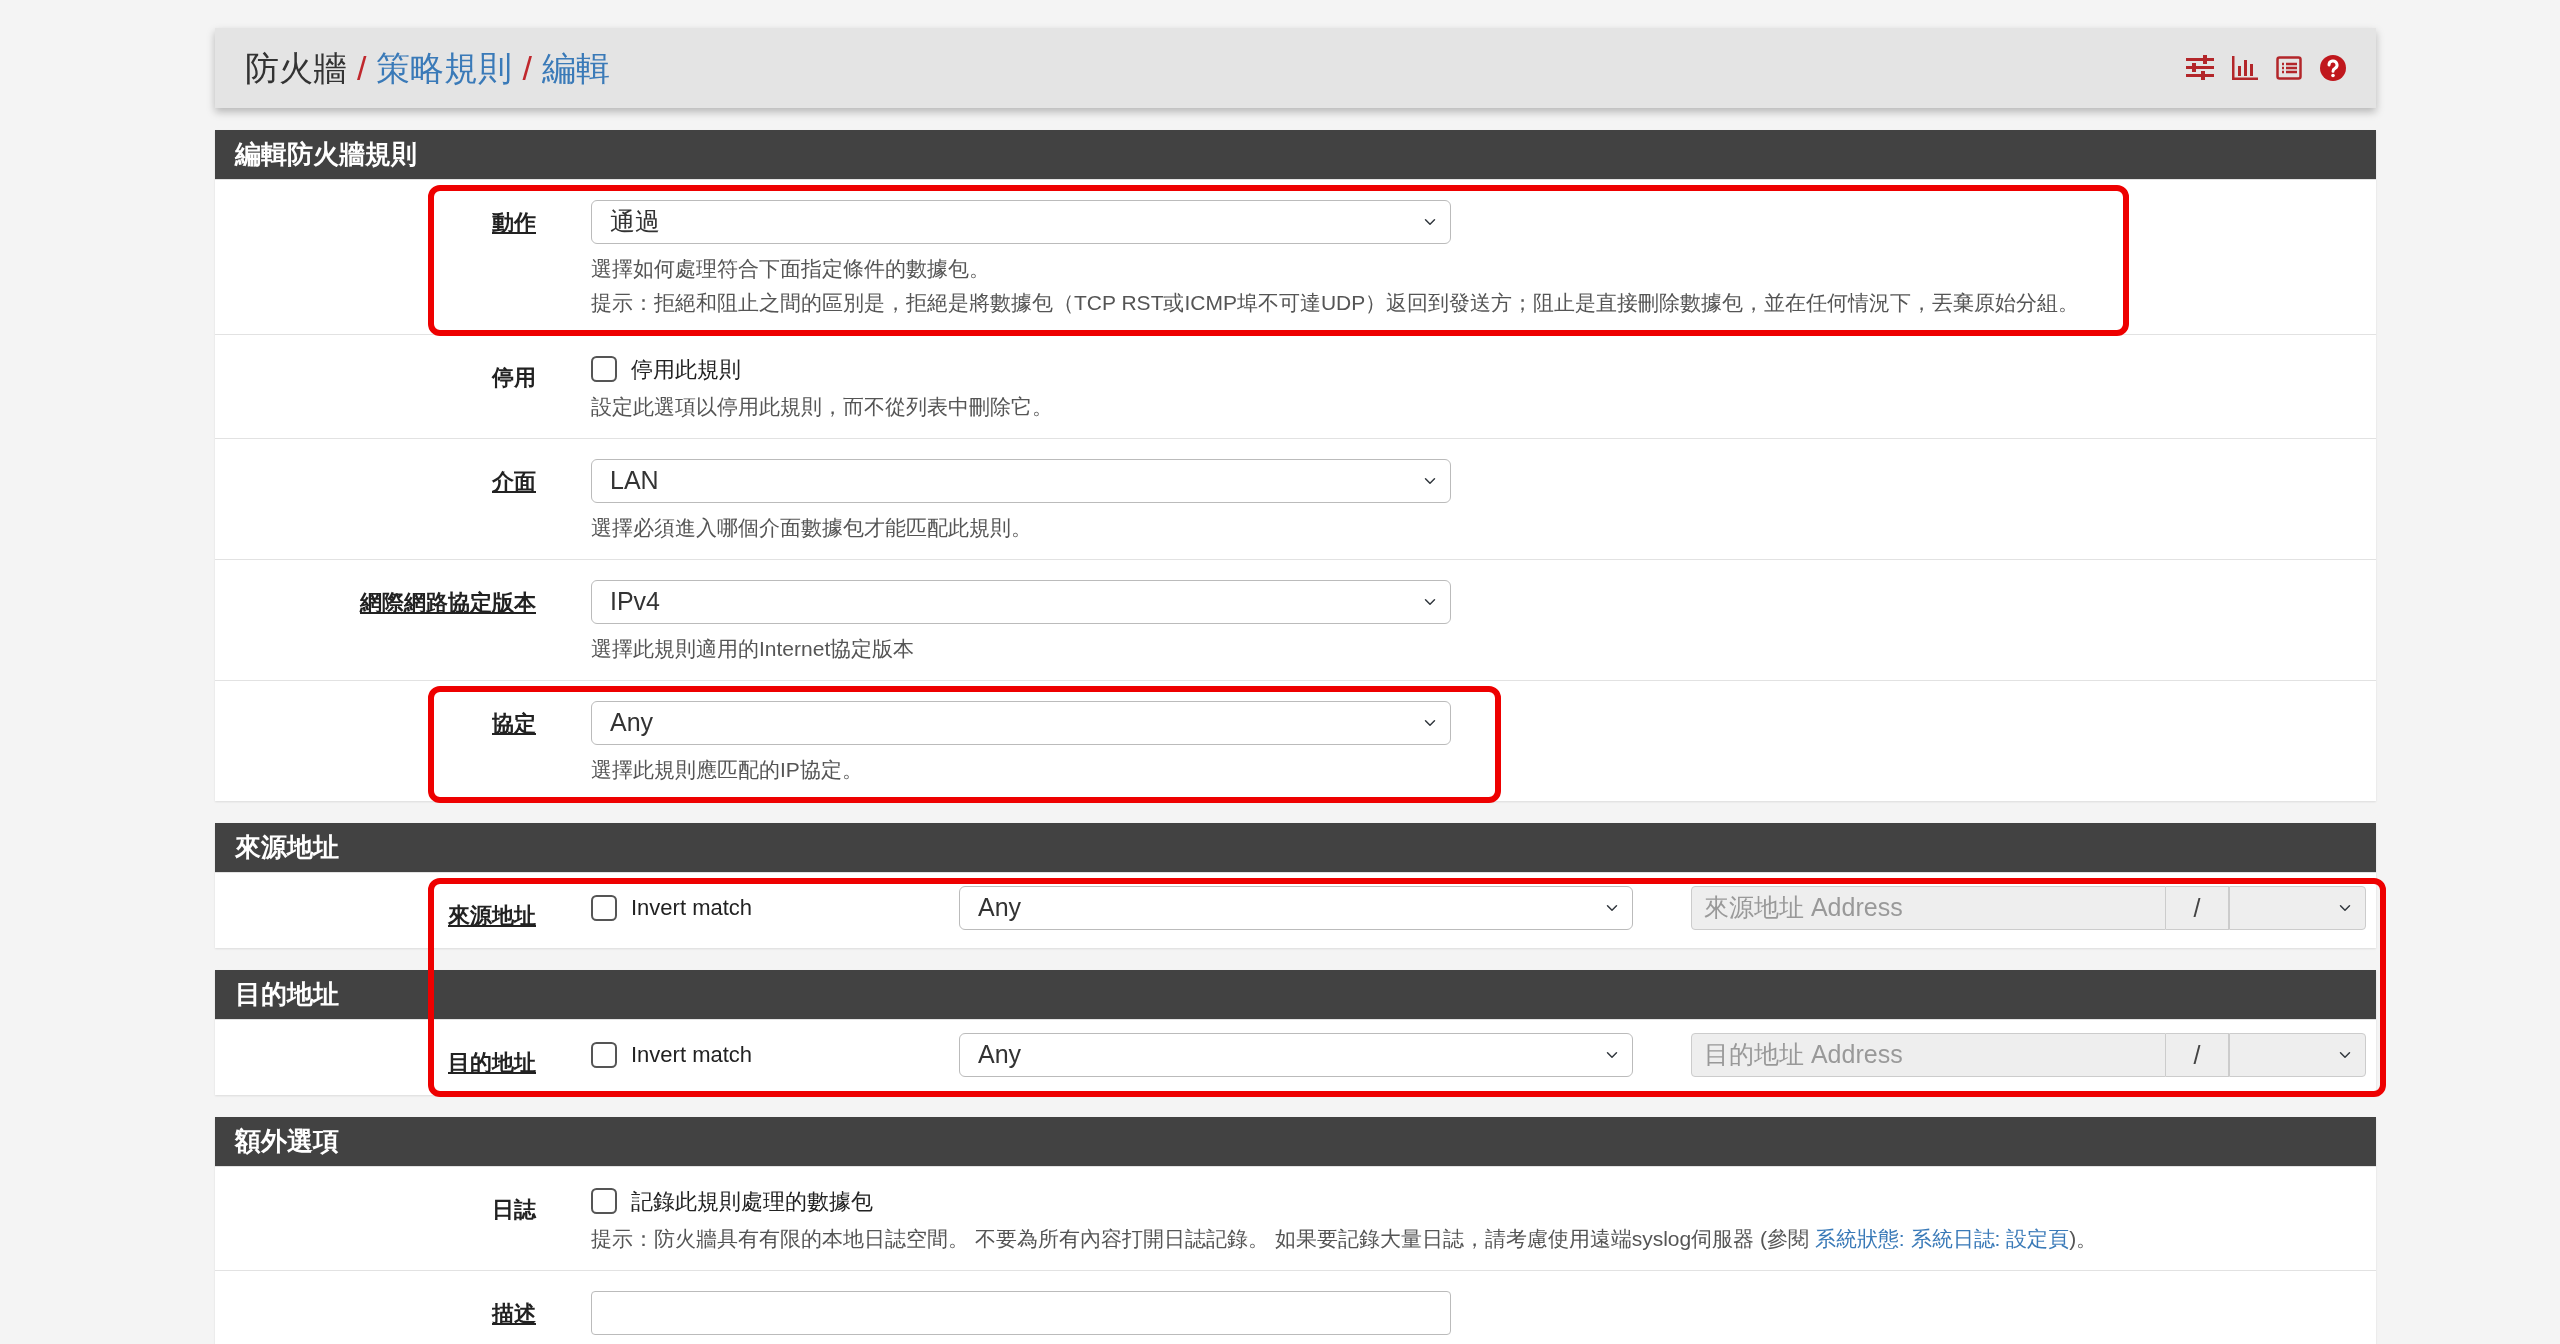  I want to click on breadcrumb-link: 策略規則, so click(444, 68).